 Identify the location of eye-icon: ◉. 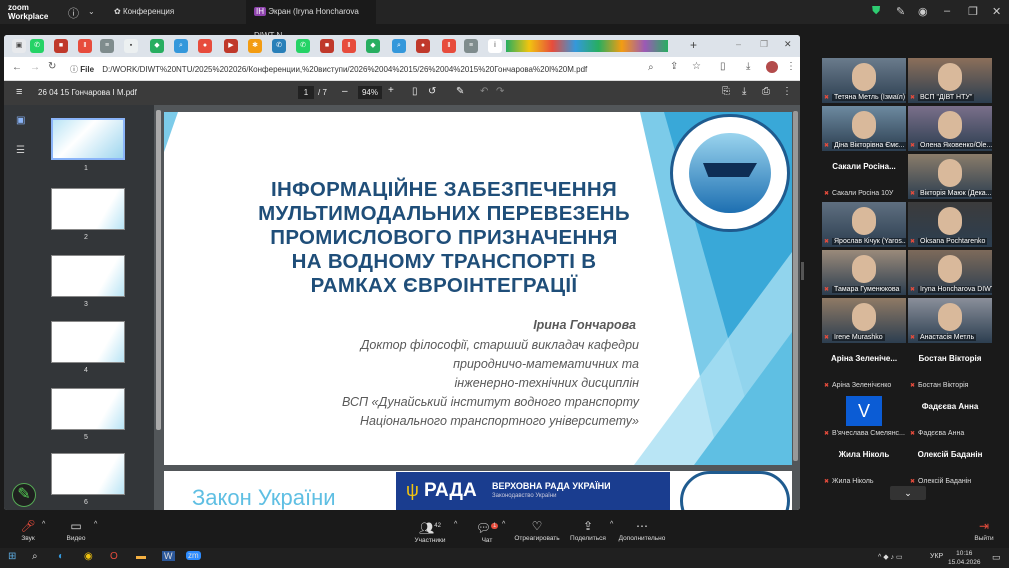
(923, 11).